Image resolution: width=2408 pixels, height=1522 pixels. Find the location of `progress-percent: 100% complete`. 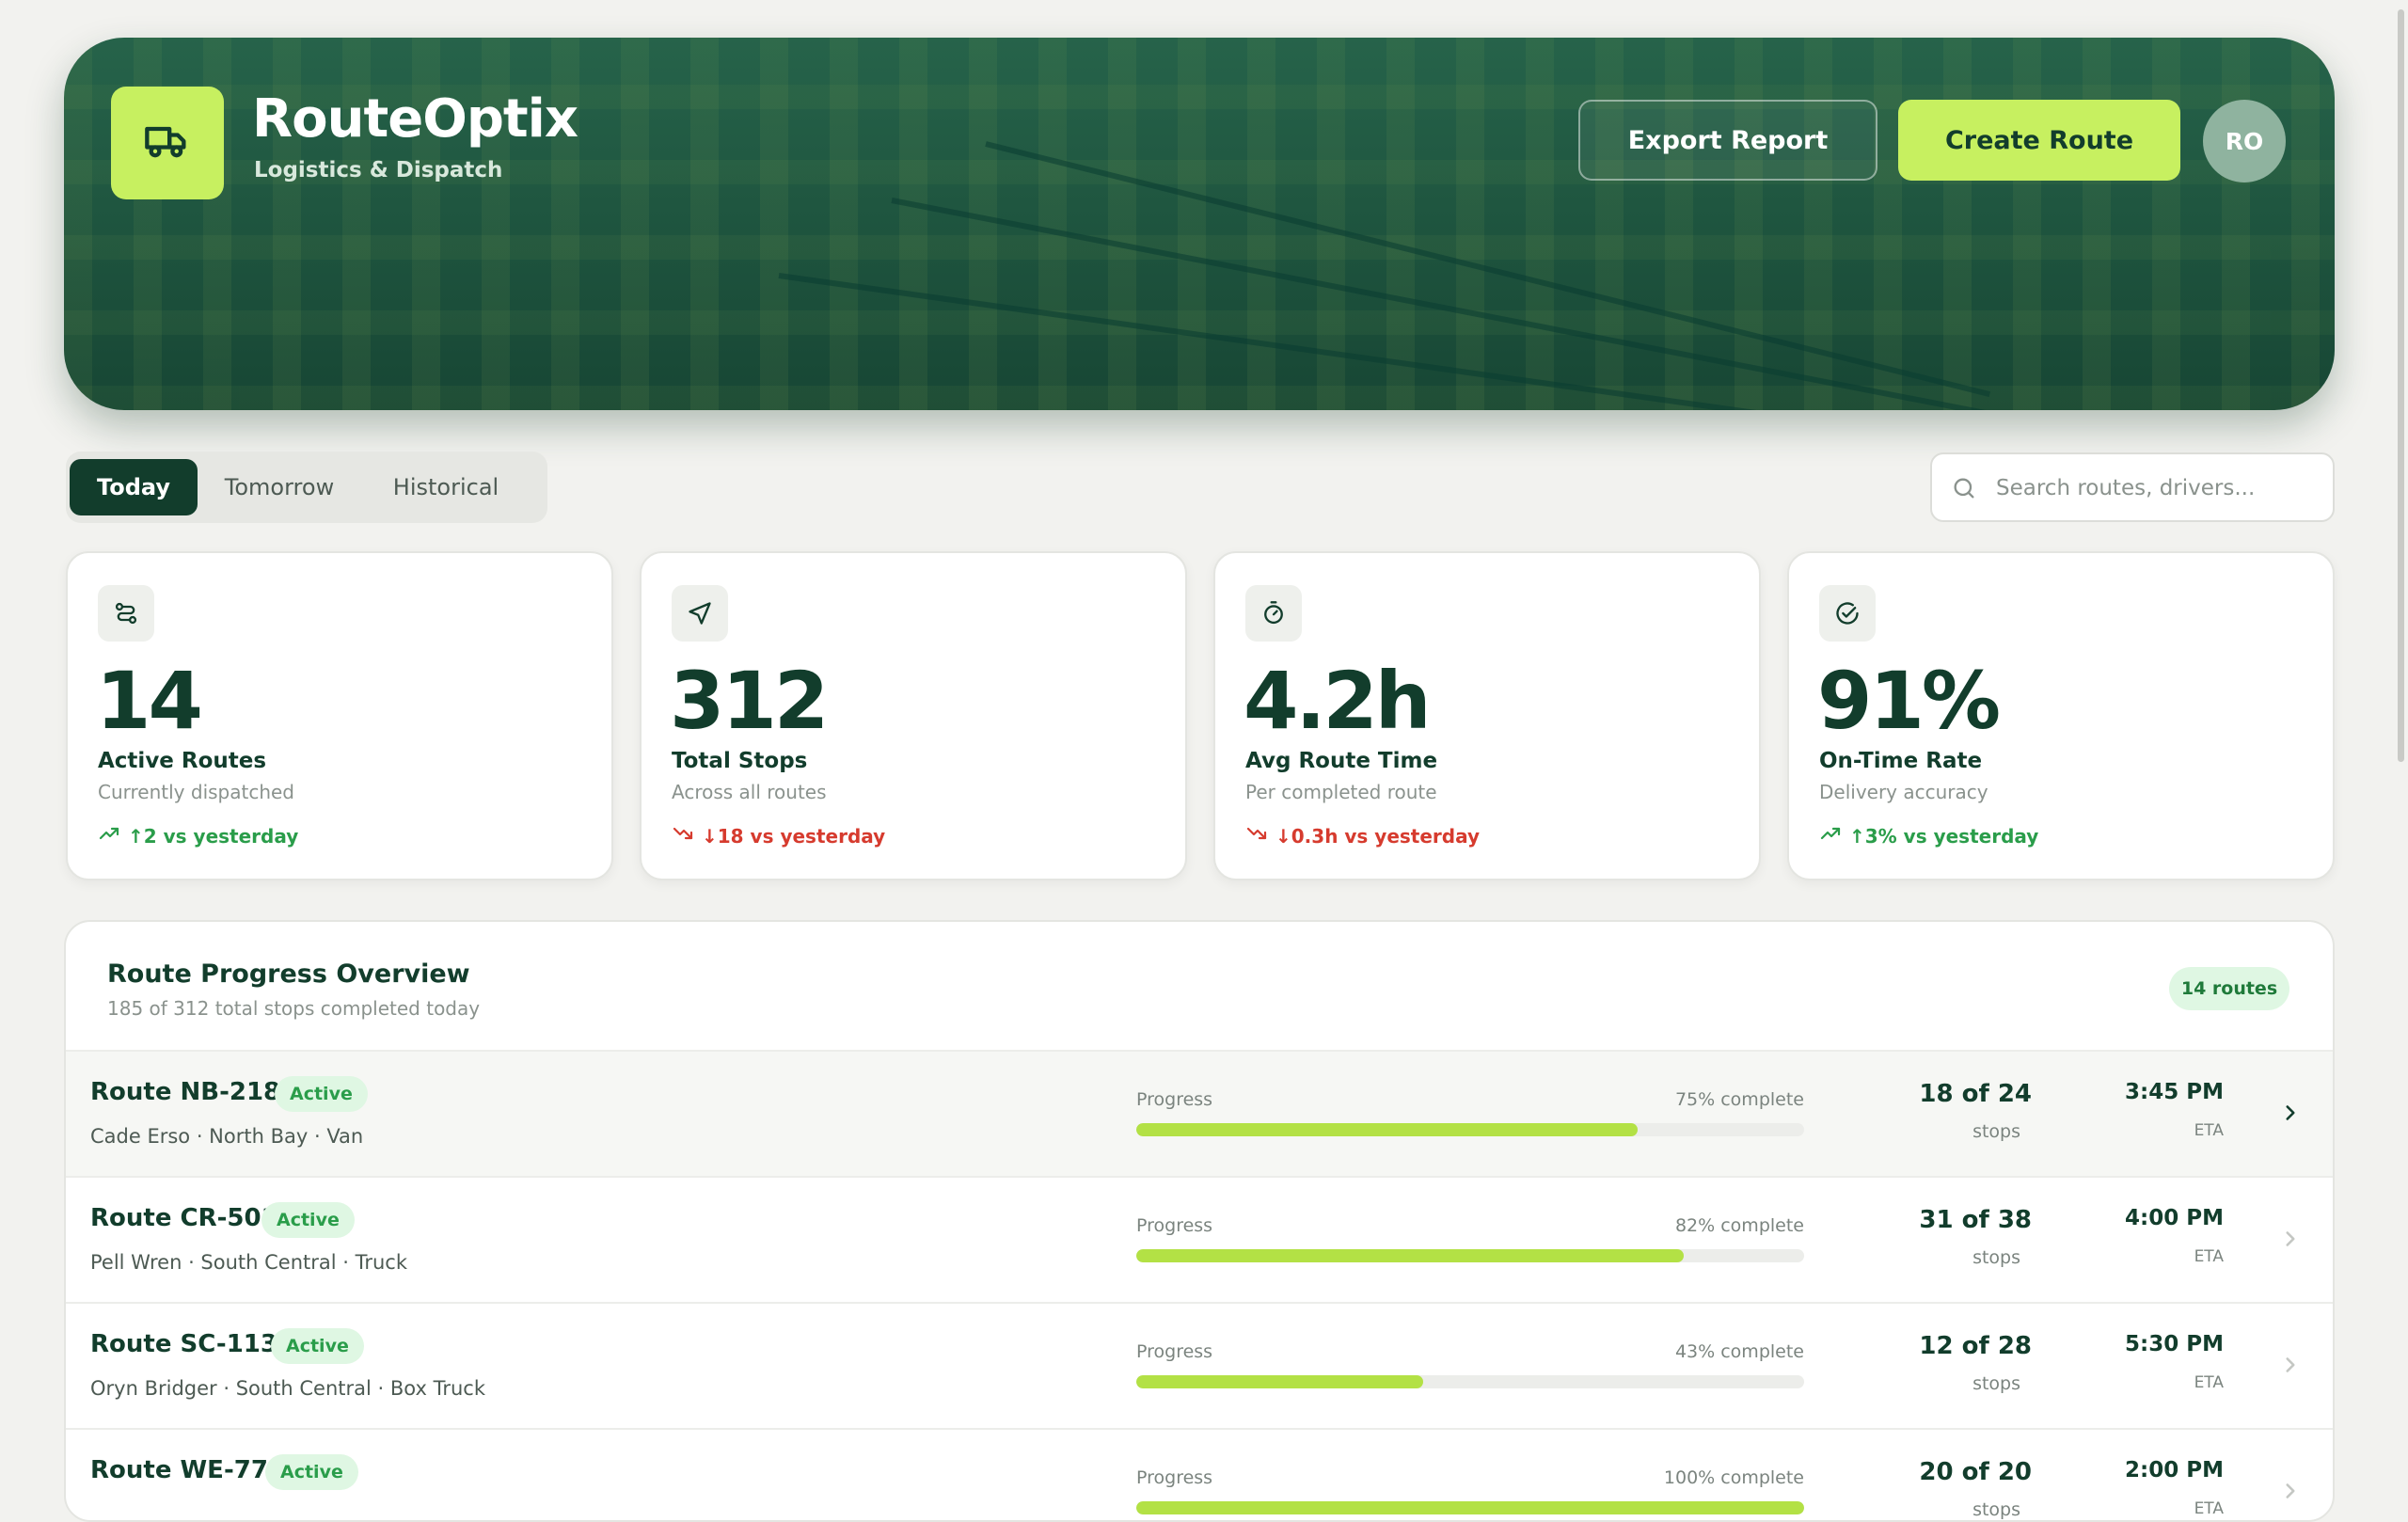

progress-percent: 100% complete is located at coordinates (1734, 1478).